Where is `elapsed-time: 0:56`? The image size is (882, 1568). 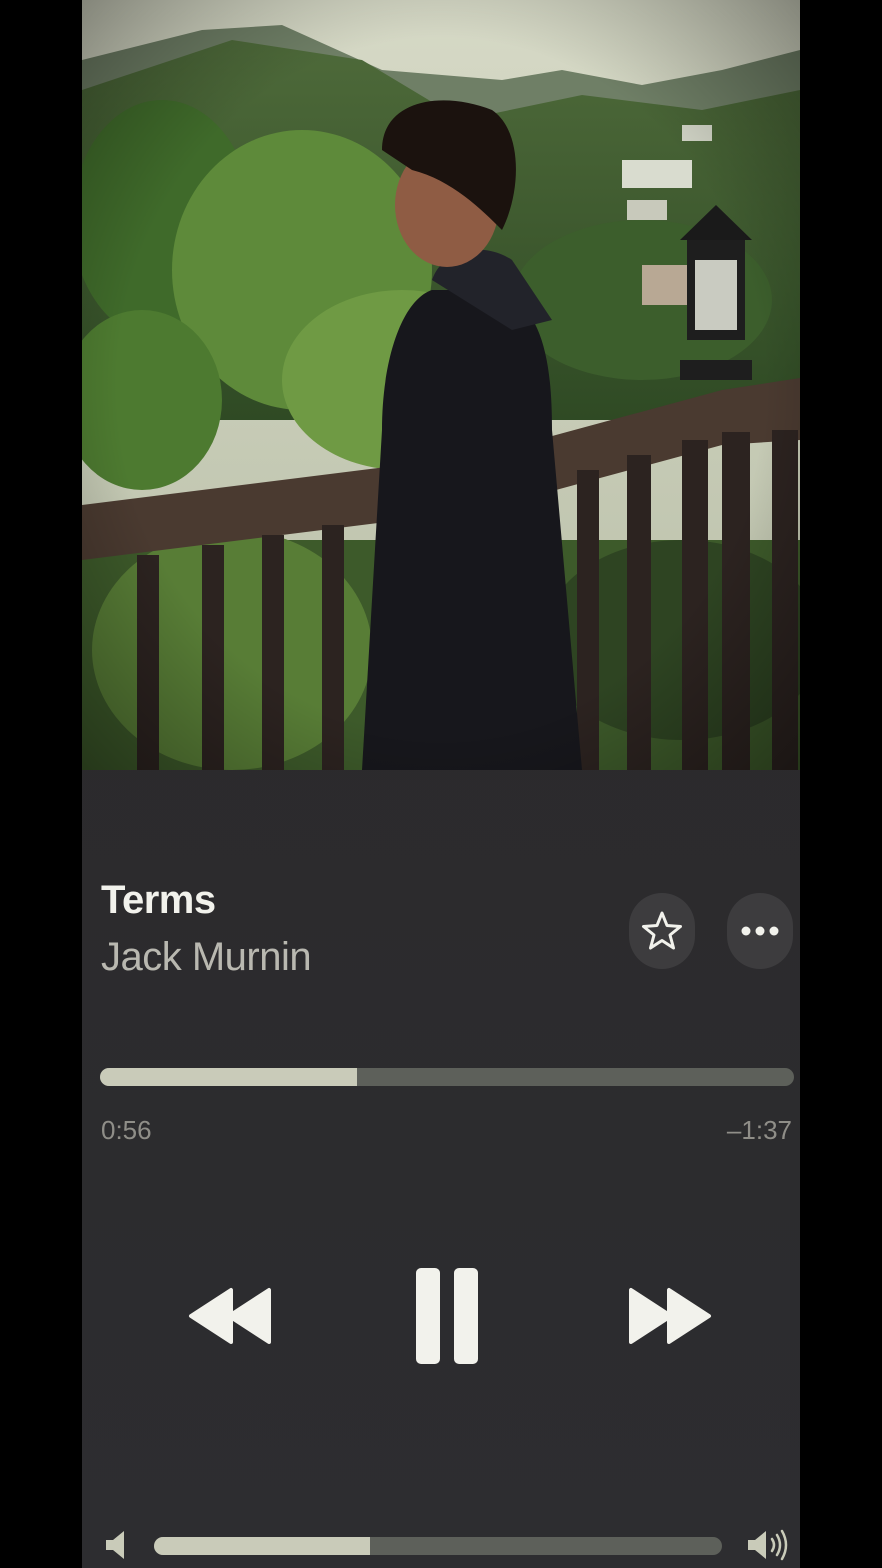
elapsed-time: 0:56 is located at coordinates (126, 1130).